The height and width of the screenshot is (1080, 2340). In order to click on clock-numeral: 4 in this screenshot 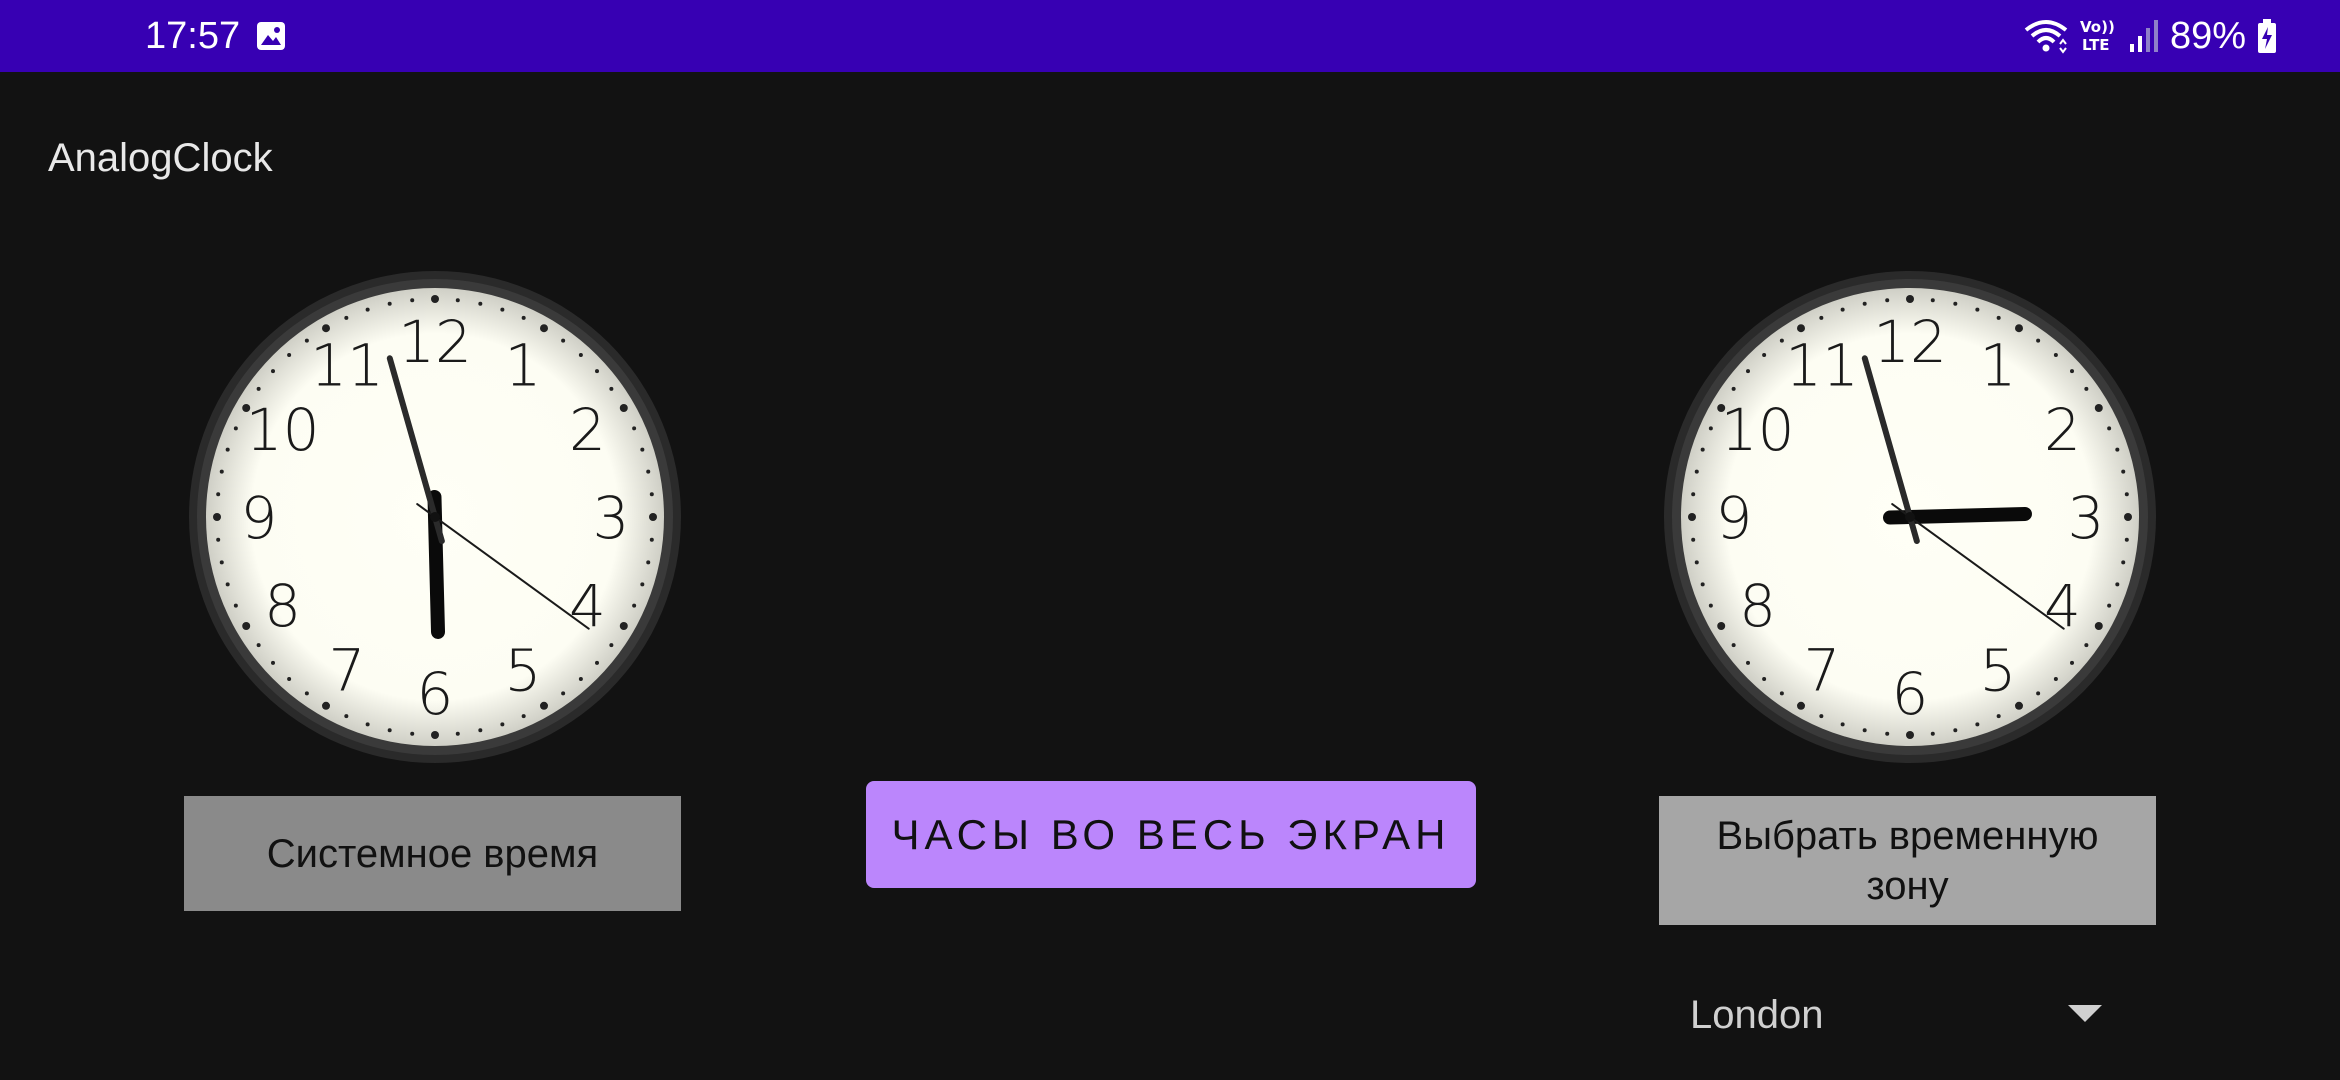, I will do `click(2062, 606)`.